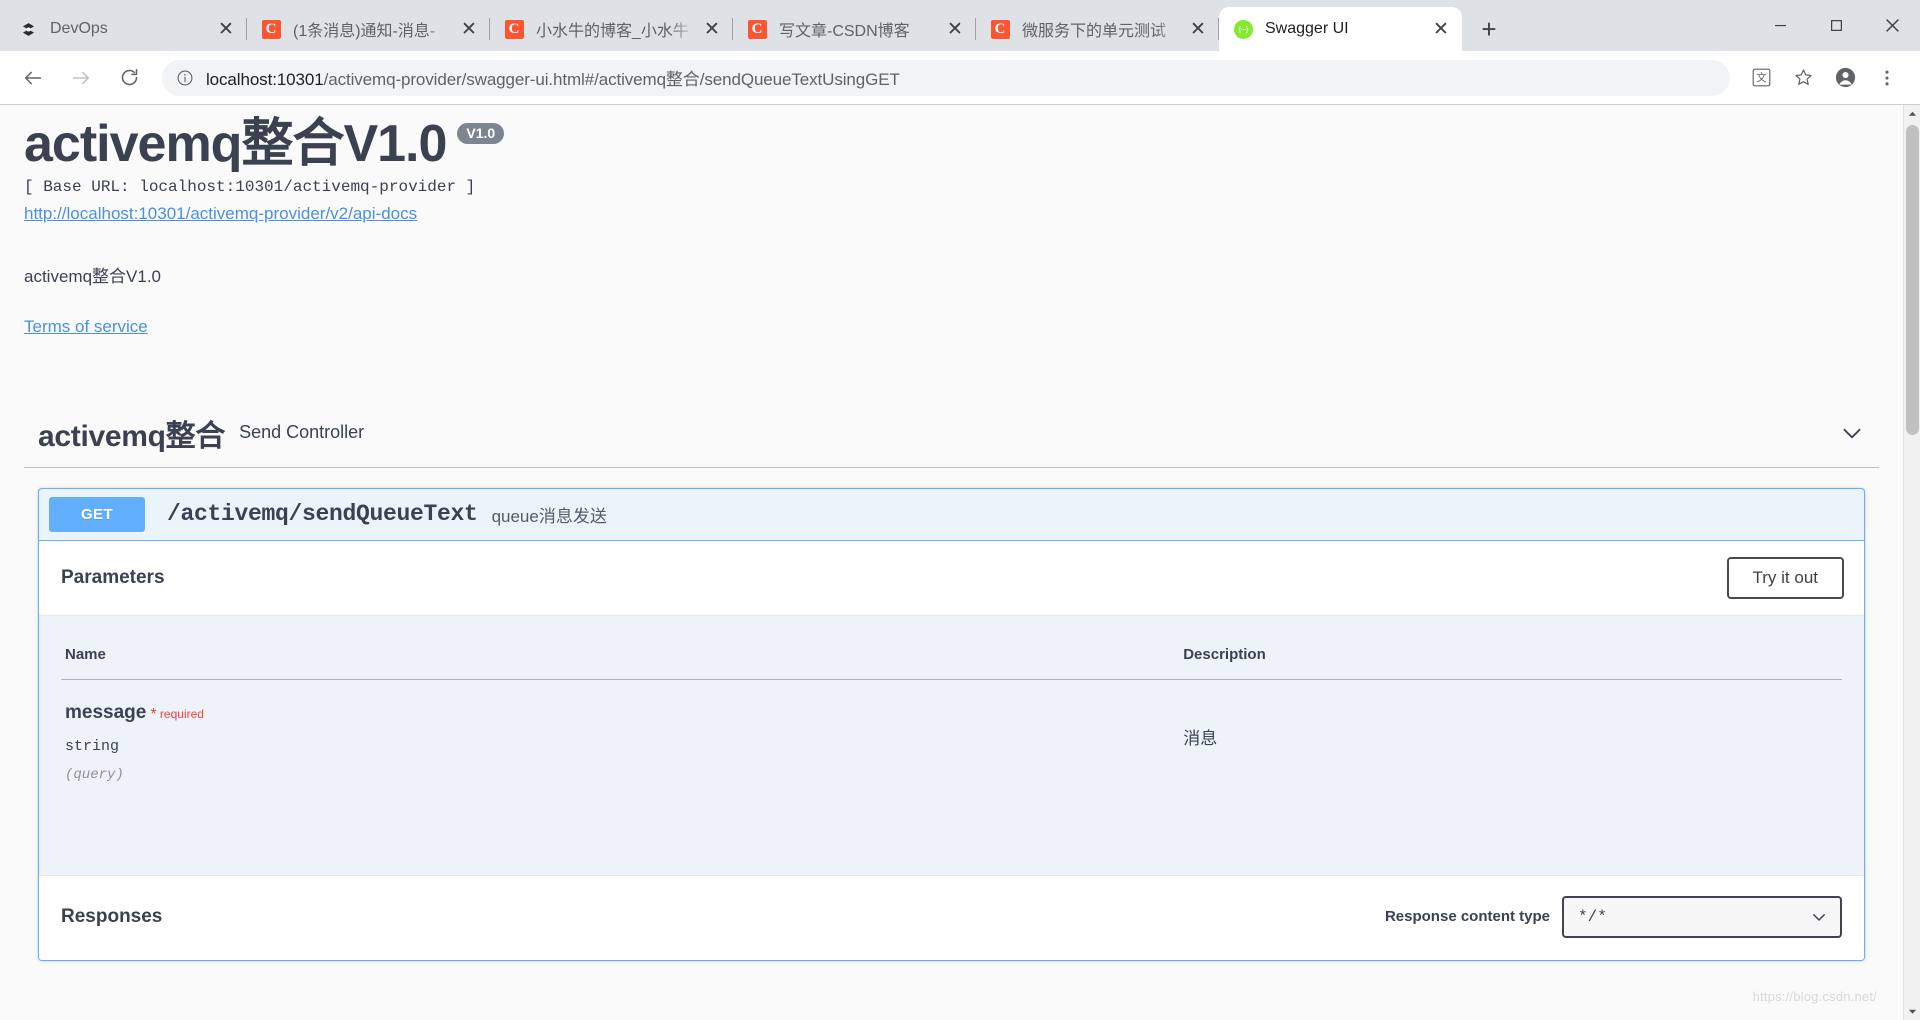  Describe the element at coordinates (1780, 25) in the screenshot. I see `window-minimize-button` at that location.